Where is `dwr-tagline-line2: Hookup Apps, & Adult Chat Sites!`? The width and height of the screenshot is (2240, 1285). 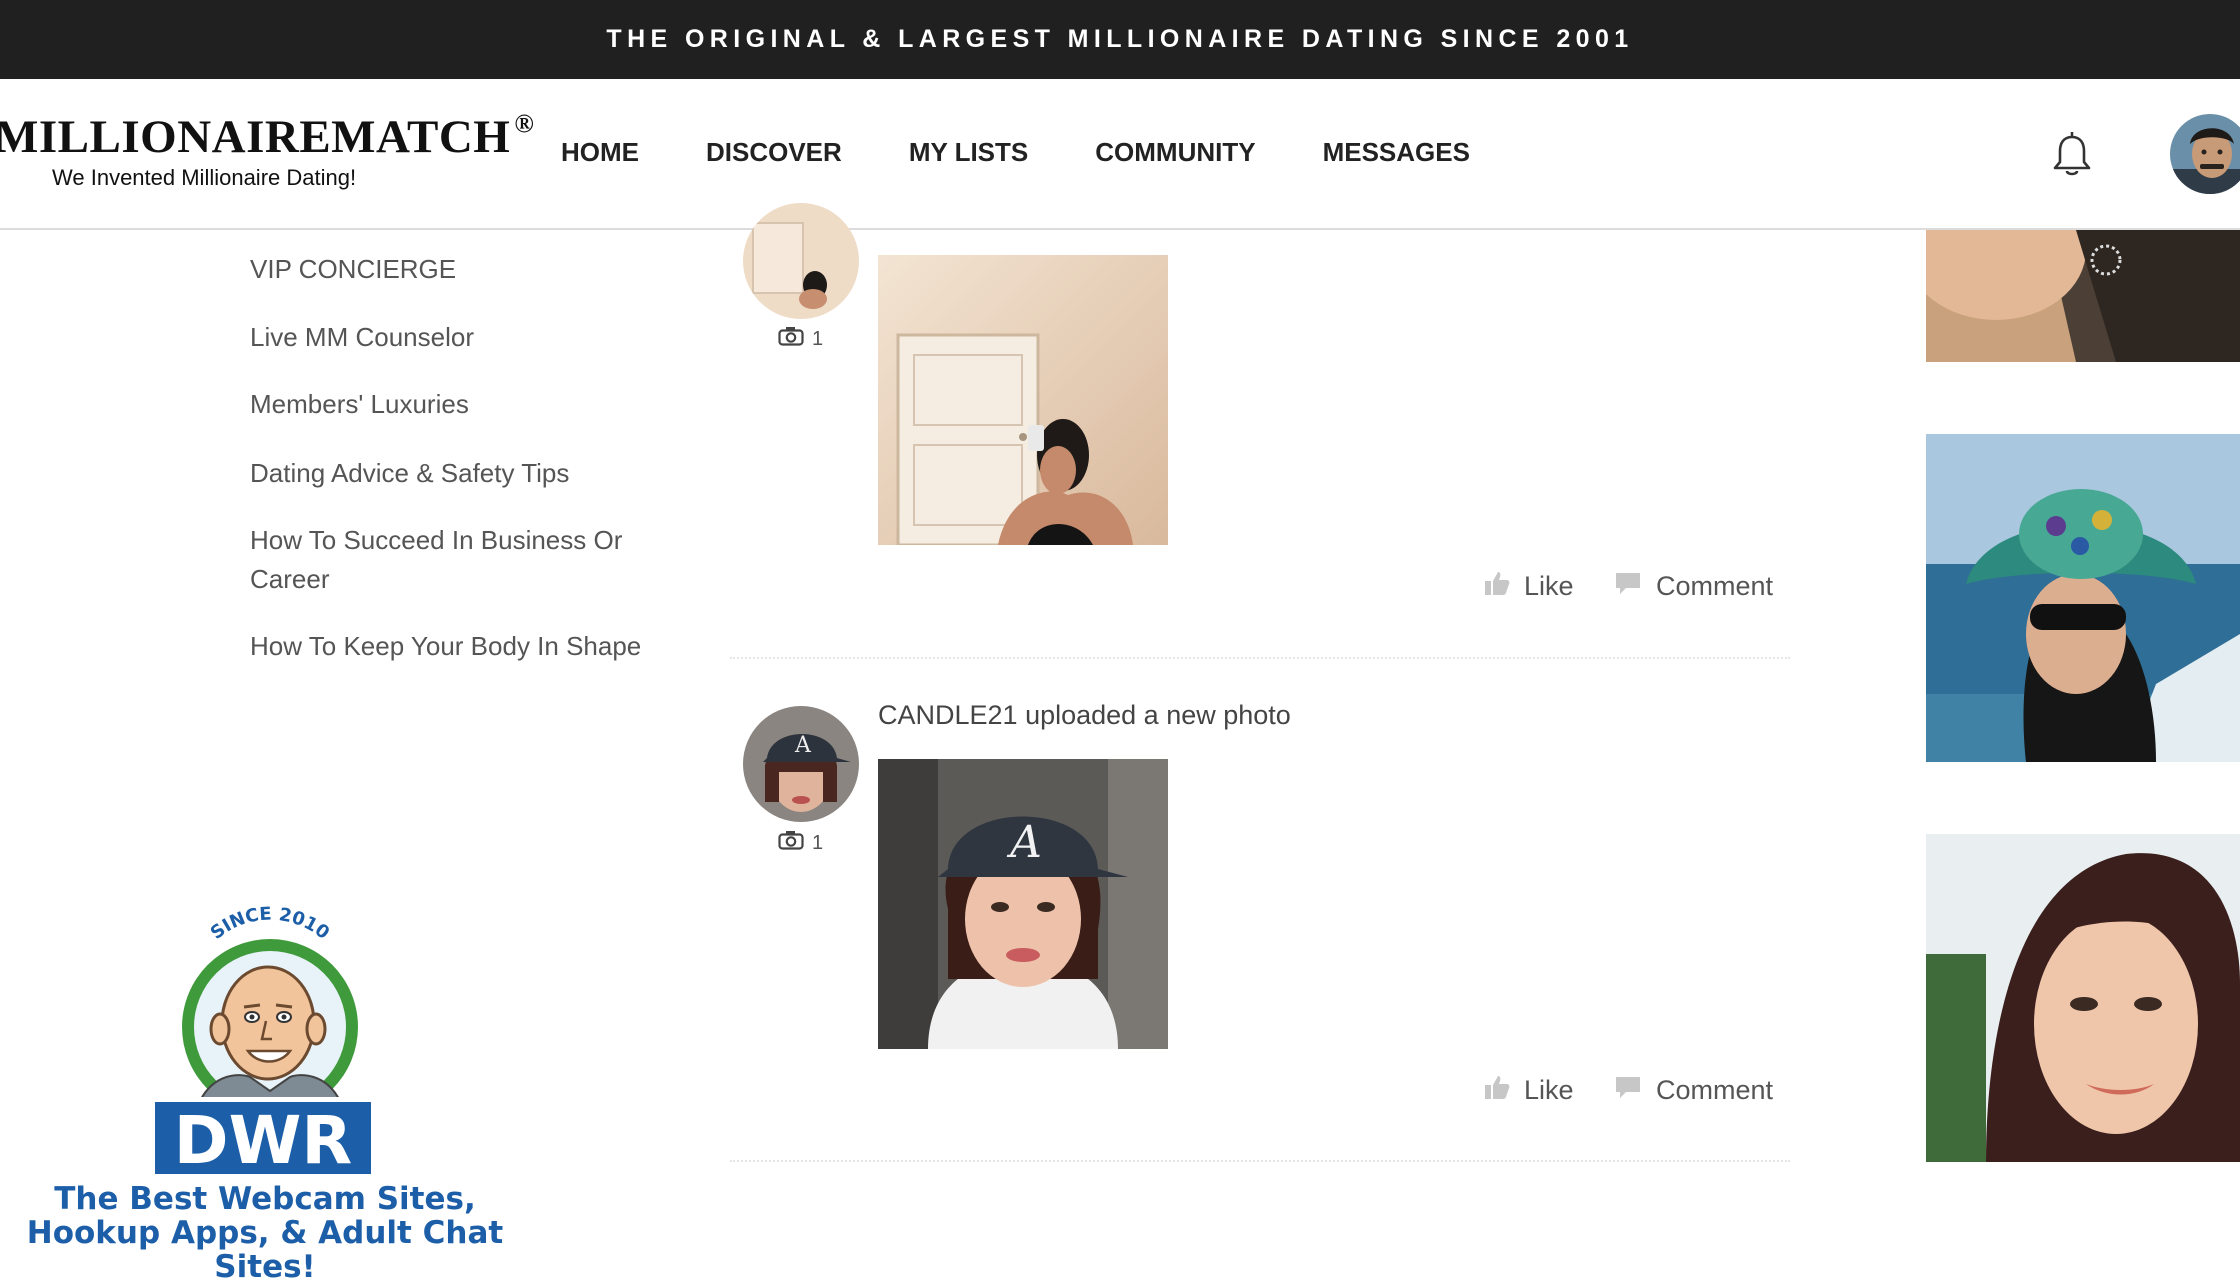 dwr-tagline-line2: Hookup Apps, & Adult Chat Sites! is located at coordinates (265, 1250).